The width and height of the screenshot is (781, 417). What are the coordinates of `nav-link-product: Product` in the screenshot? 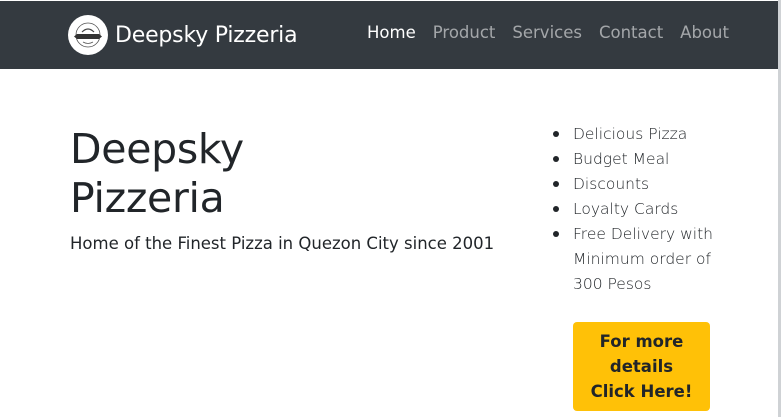 It's located at (464, 32).